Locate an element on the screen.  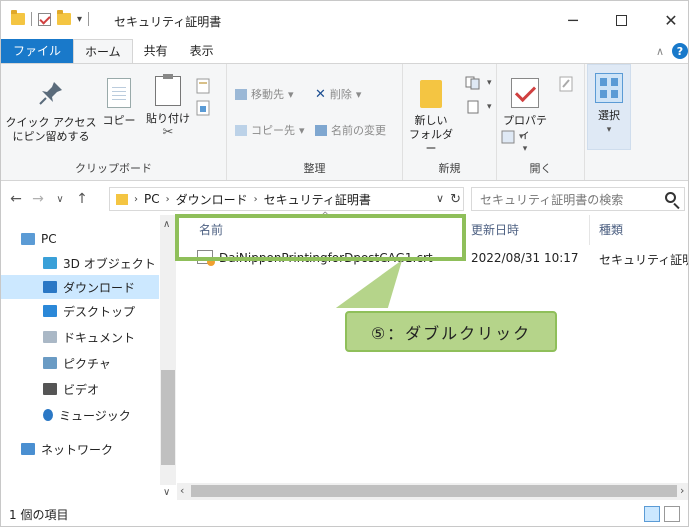
network-icon is located at coordinates (28, 449).